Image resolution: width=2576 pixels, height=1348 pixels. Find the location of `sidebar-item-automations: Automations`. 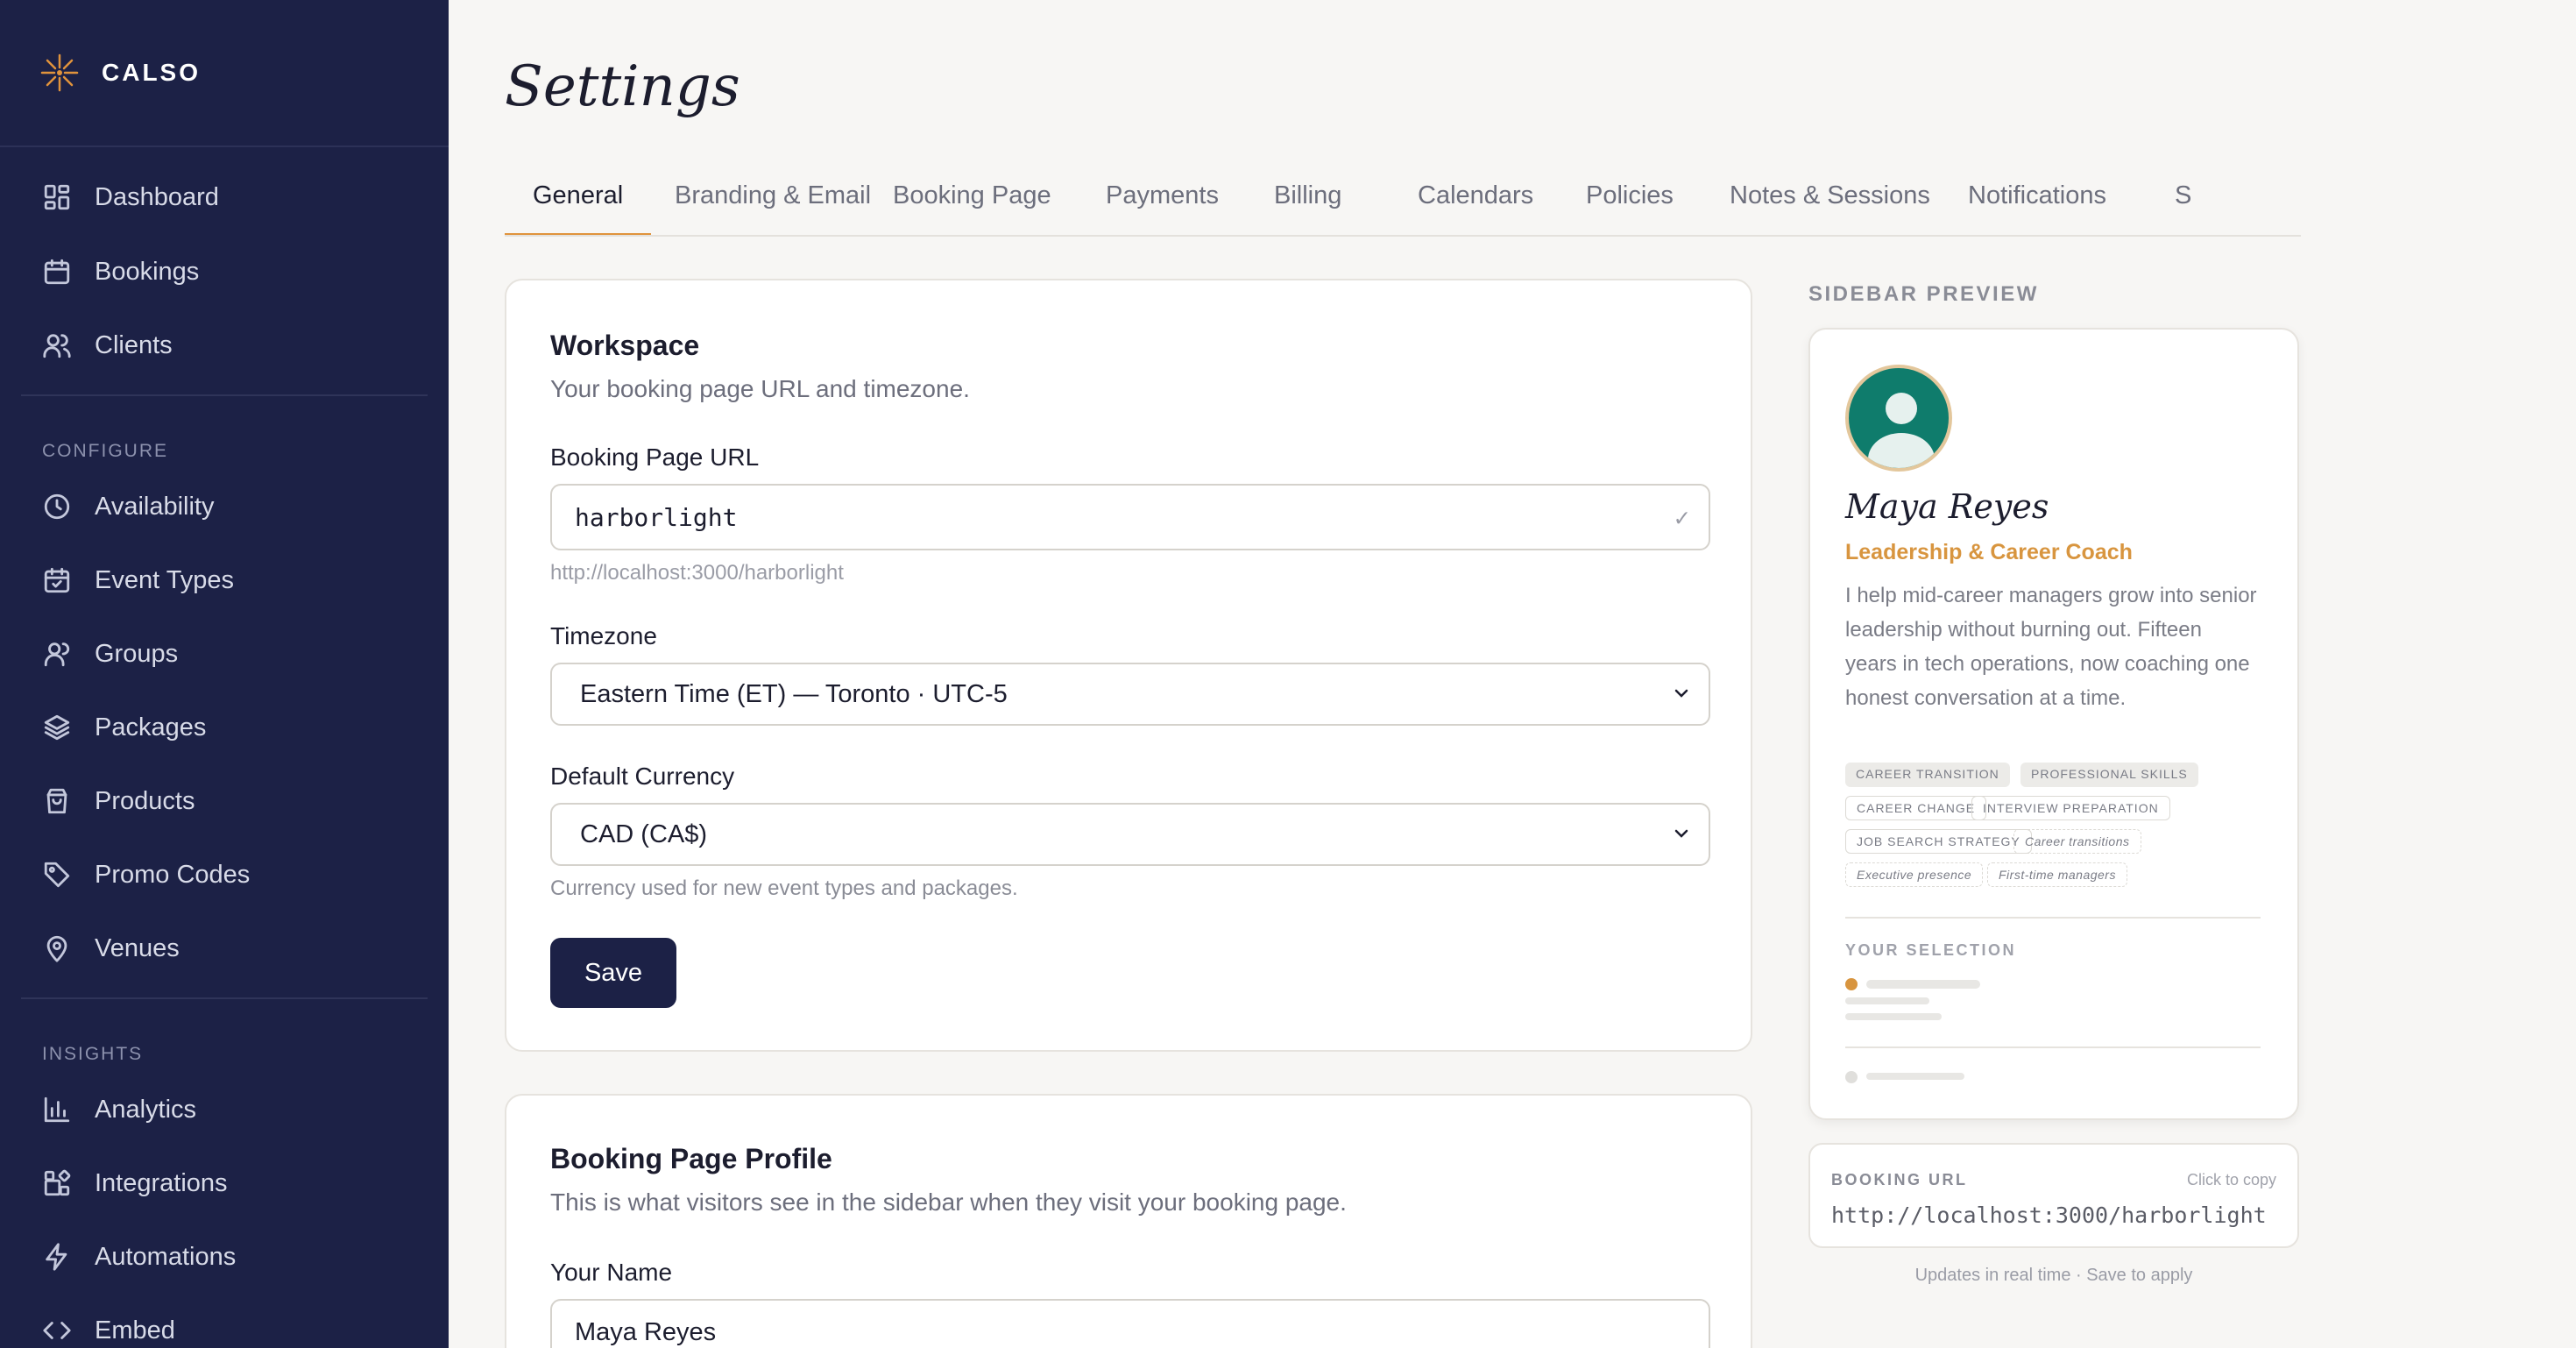

sidebar-item-automations: Automations is located at coordinates (224, 1257).